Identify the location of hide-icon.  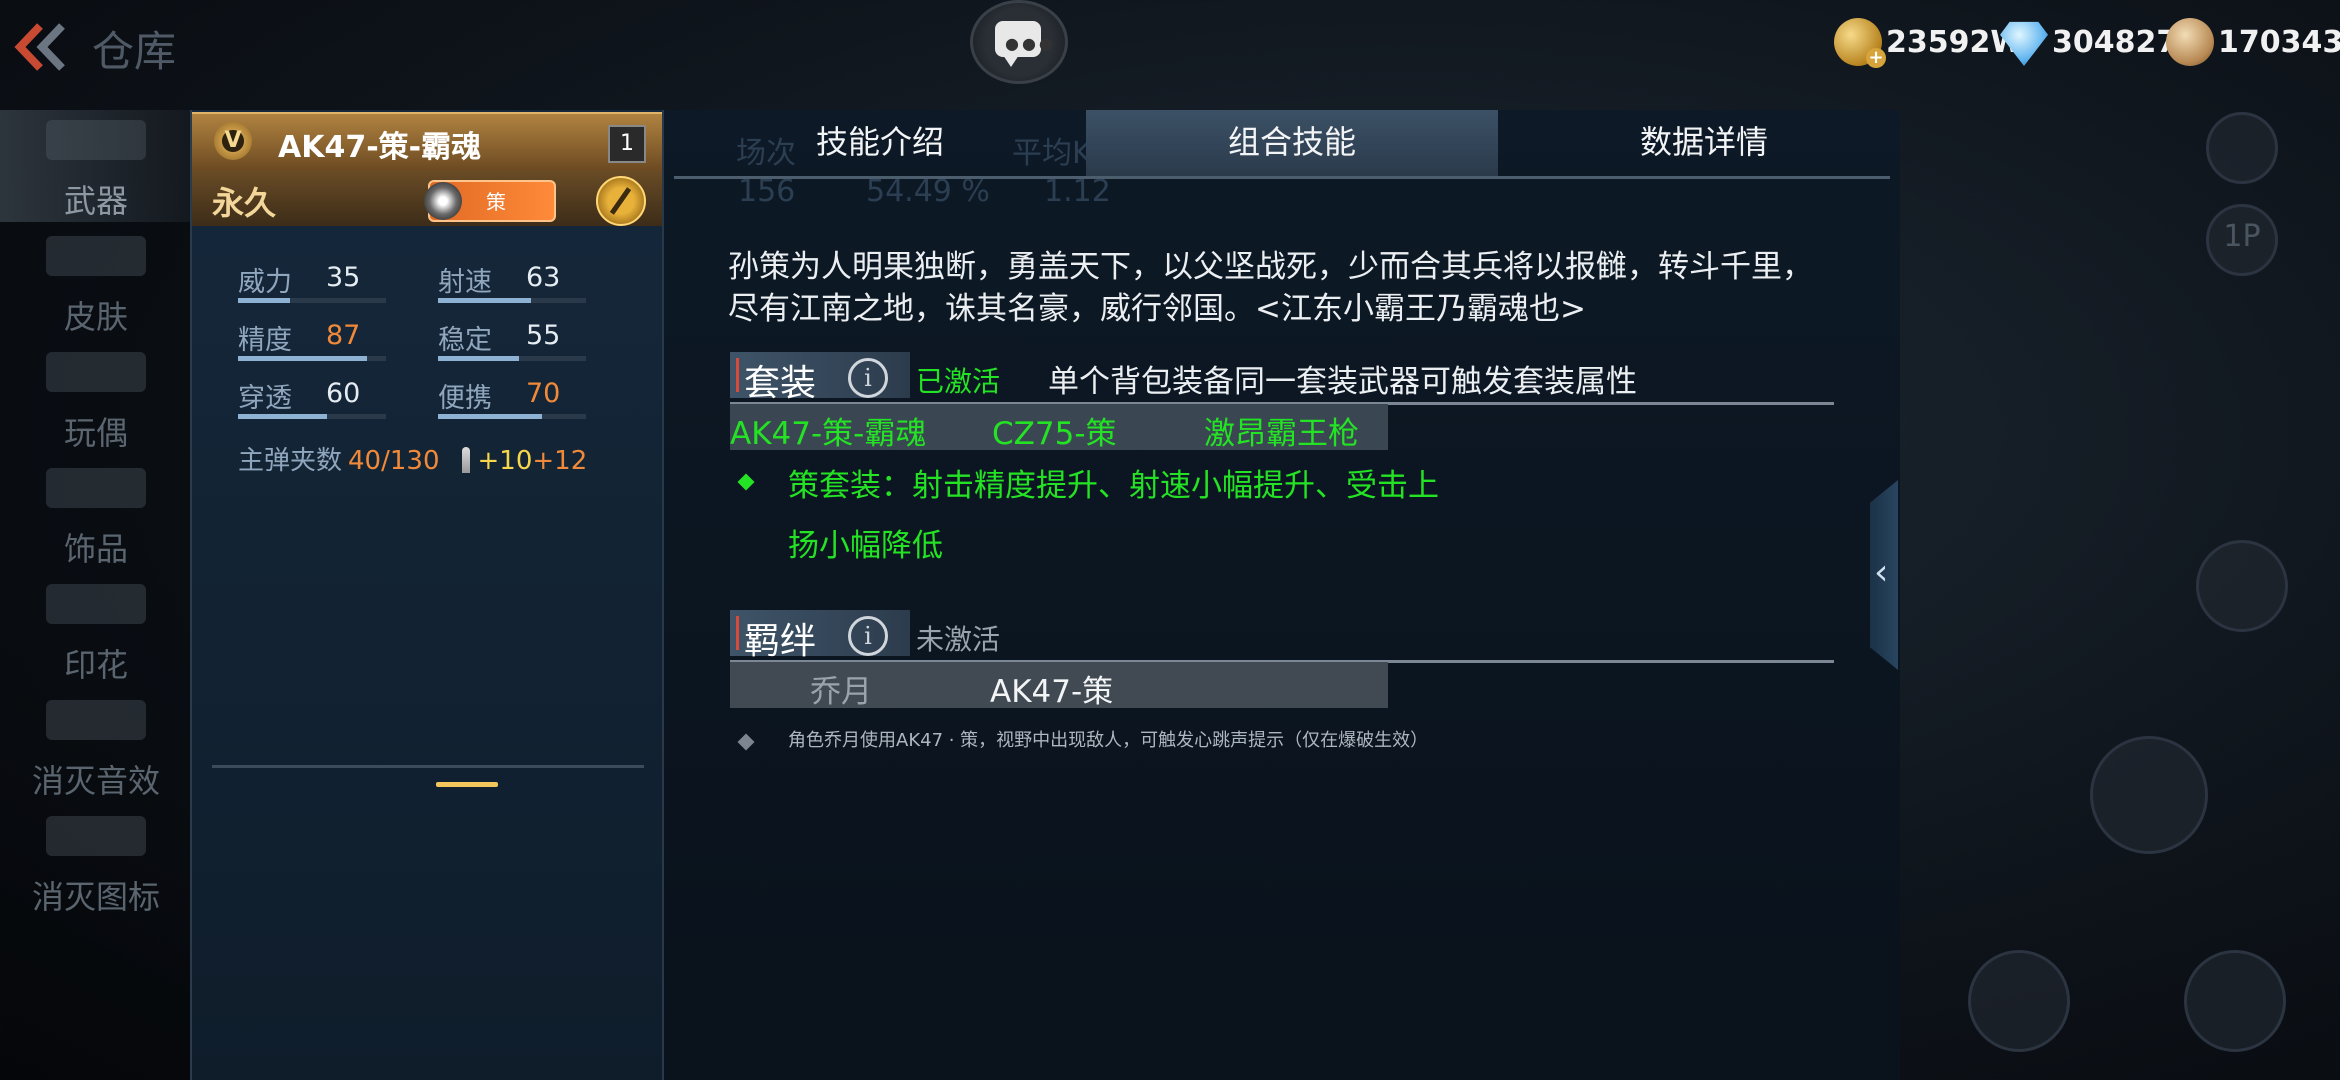
(2235, 1001).